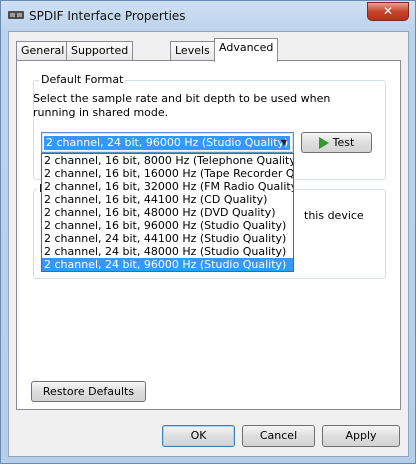 This screenshot has width=416, height=464. Describe the element at coordinates (43, 51) in the screenshot. I see `tab-general: General` at that location.